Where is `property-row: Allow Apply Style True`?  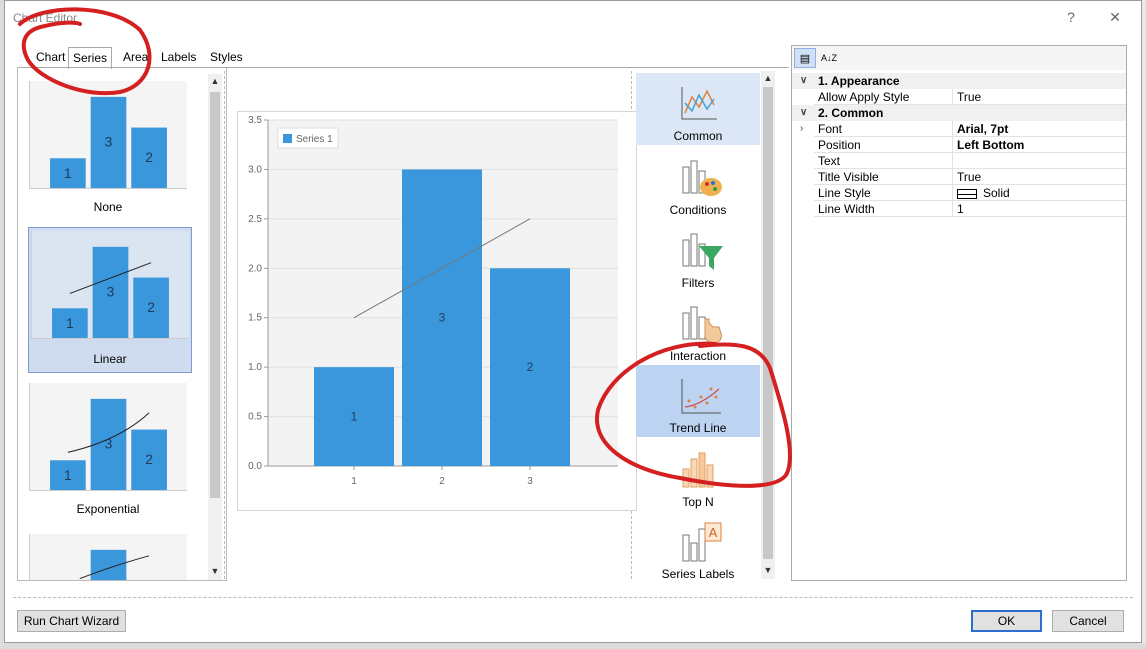 property-row: Allow Apply Style True is located at coordinates (959, 97).